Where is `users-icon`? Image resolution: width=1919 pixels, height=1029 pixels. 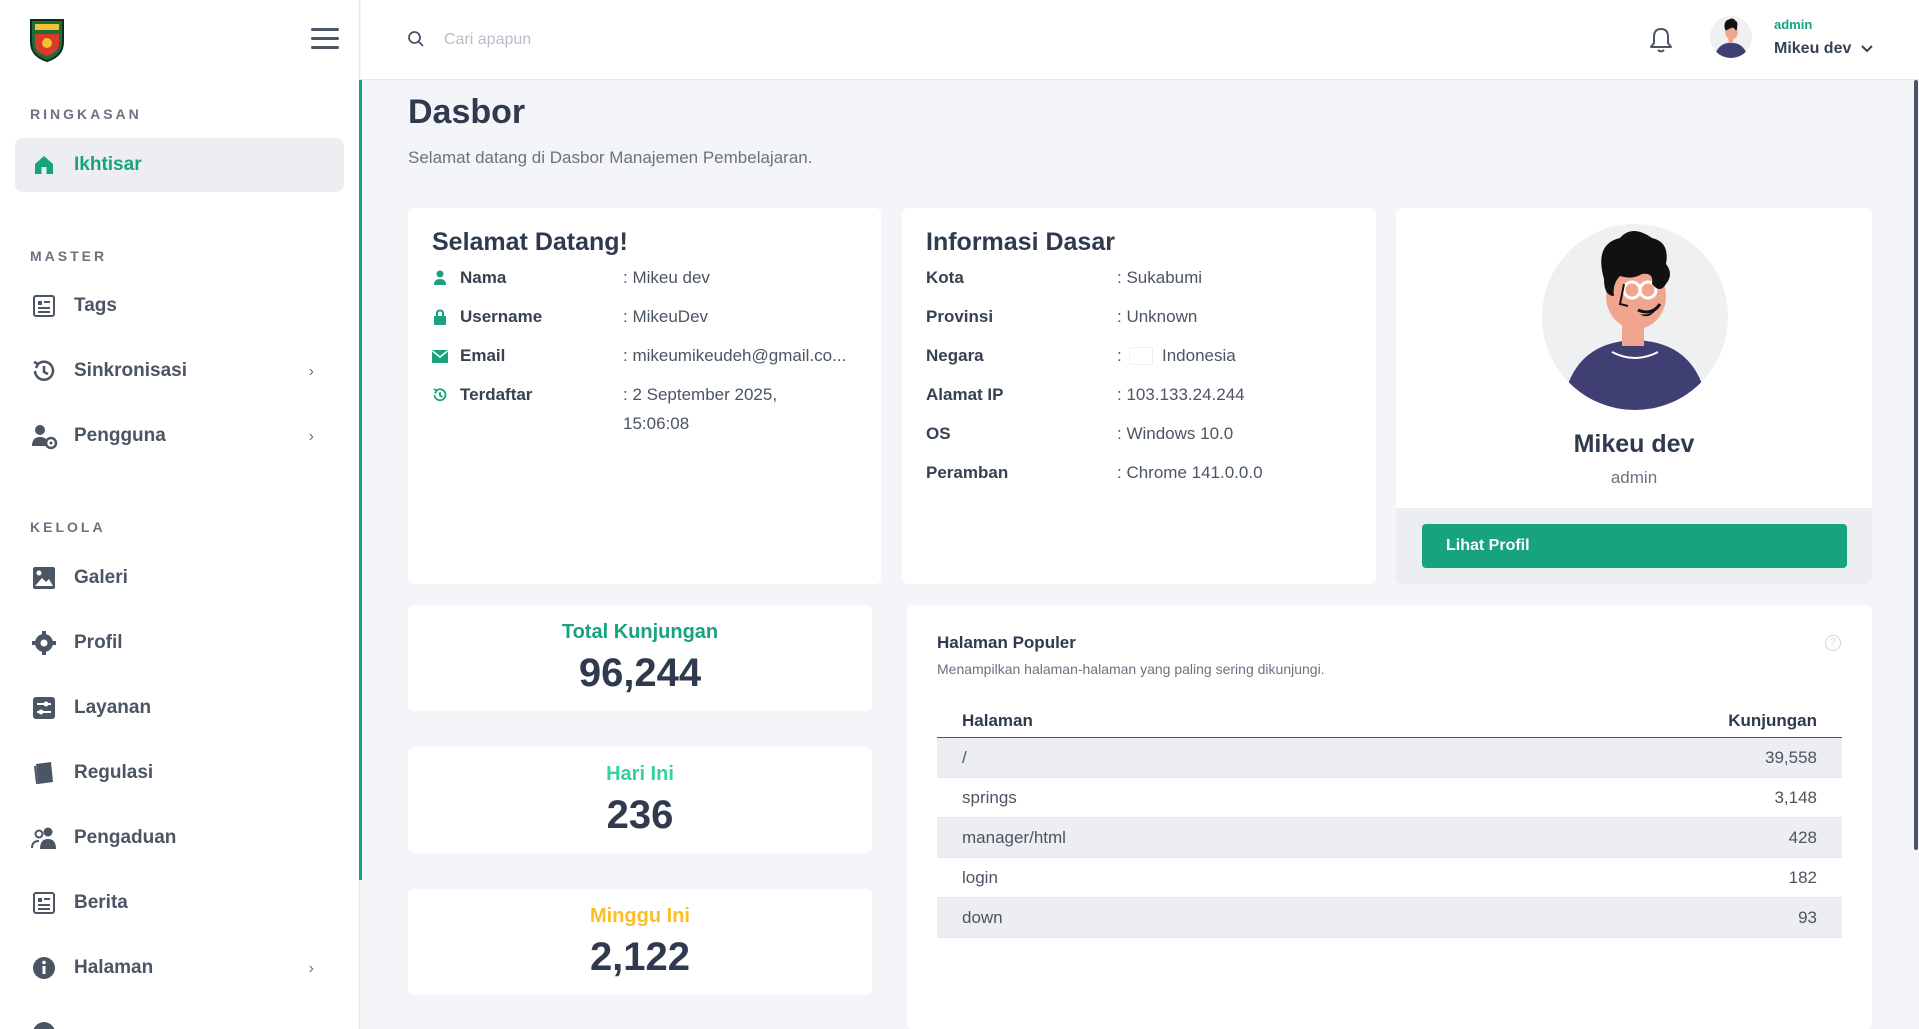 users-icon is located at coordinates (44, 838).